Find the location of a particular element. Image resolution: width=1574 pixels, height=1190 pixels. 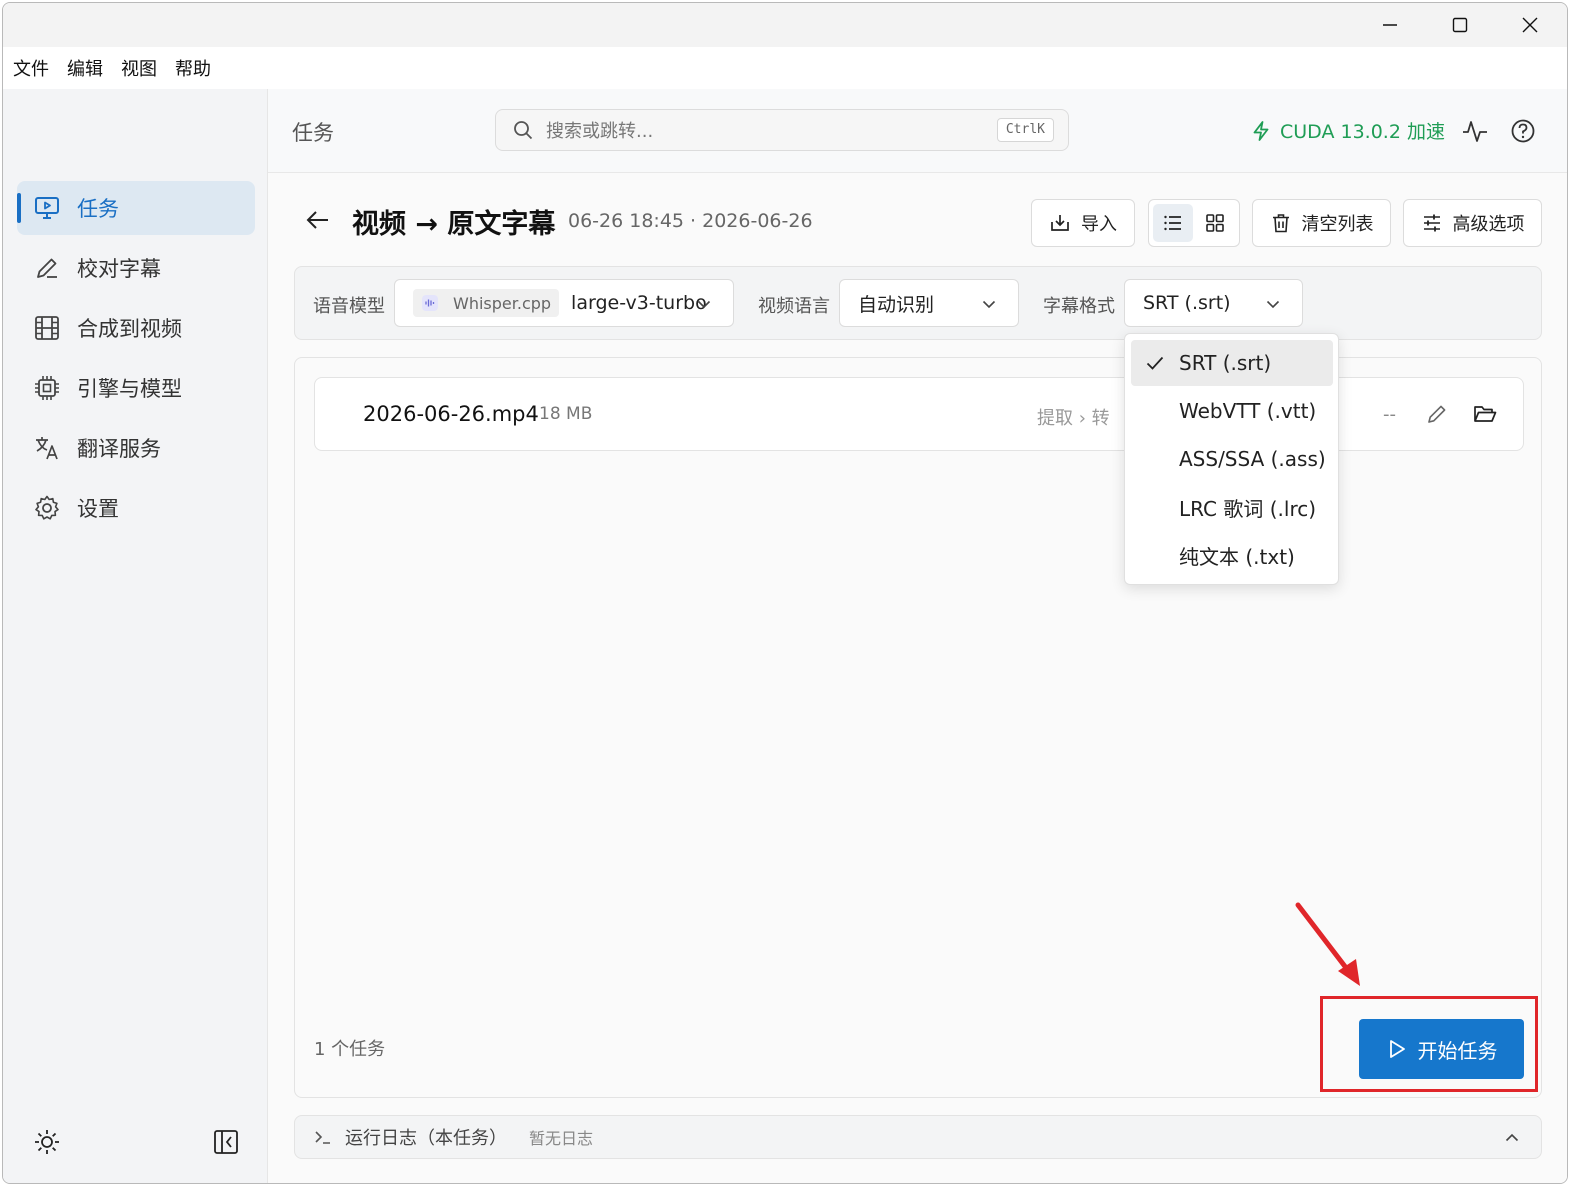

gear-icon is located at coordinates (47, 507).